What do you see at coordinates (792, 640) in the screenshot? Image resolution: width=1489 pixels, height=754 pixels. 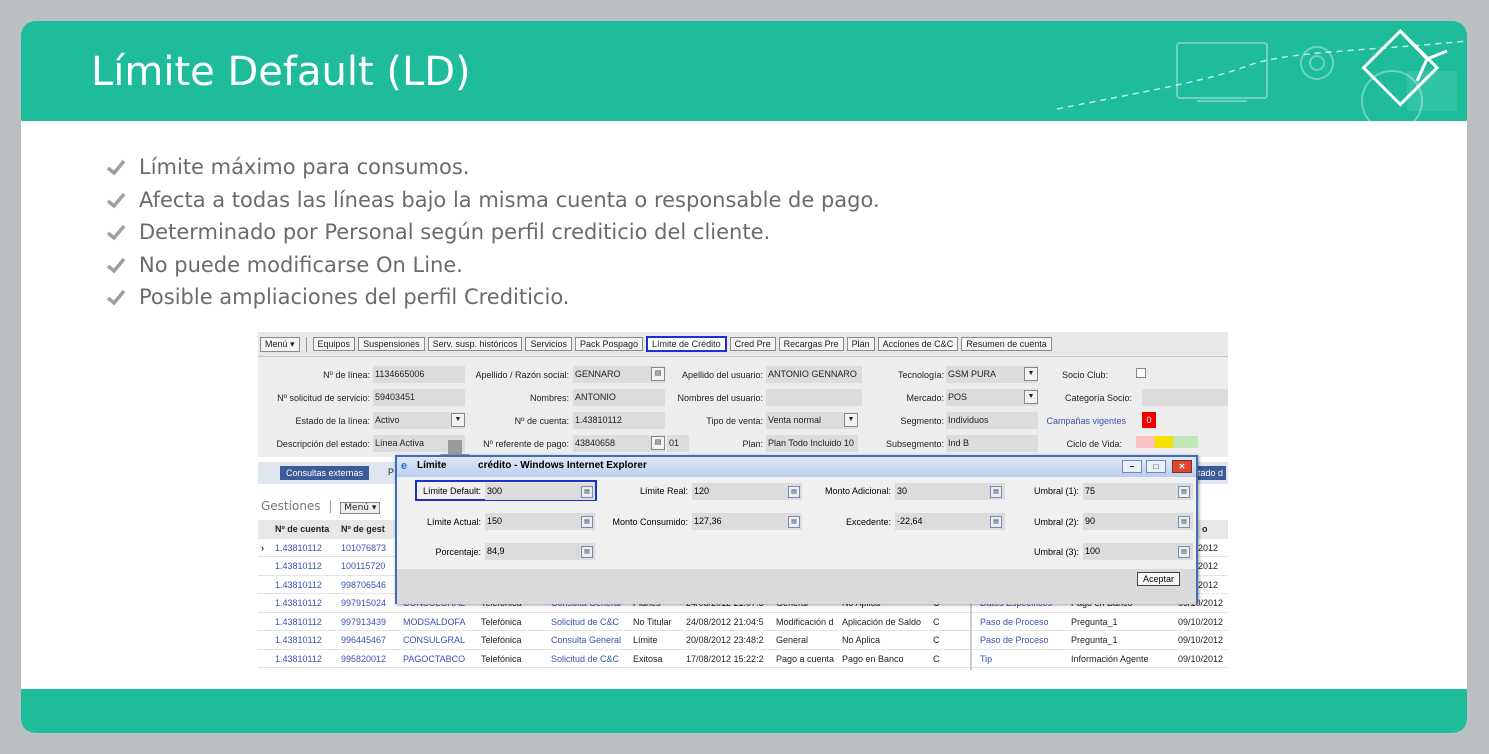 I see `cell-mot: General` at bounding box center [792, 640].